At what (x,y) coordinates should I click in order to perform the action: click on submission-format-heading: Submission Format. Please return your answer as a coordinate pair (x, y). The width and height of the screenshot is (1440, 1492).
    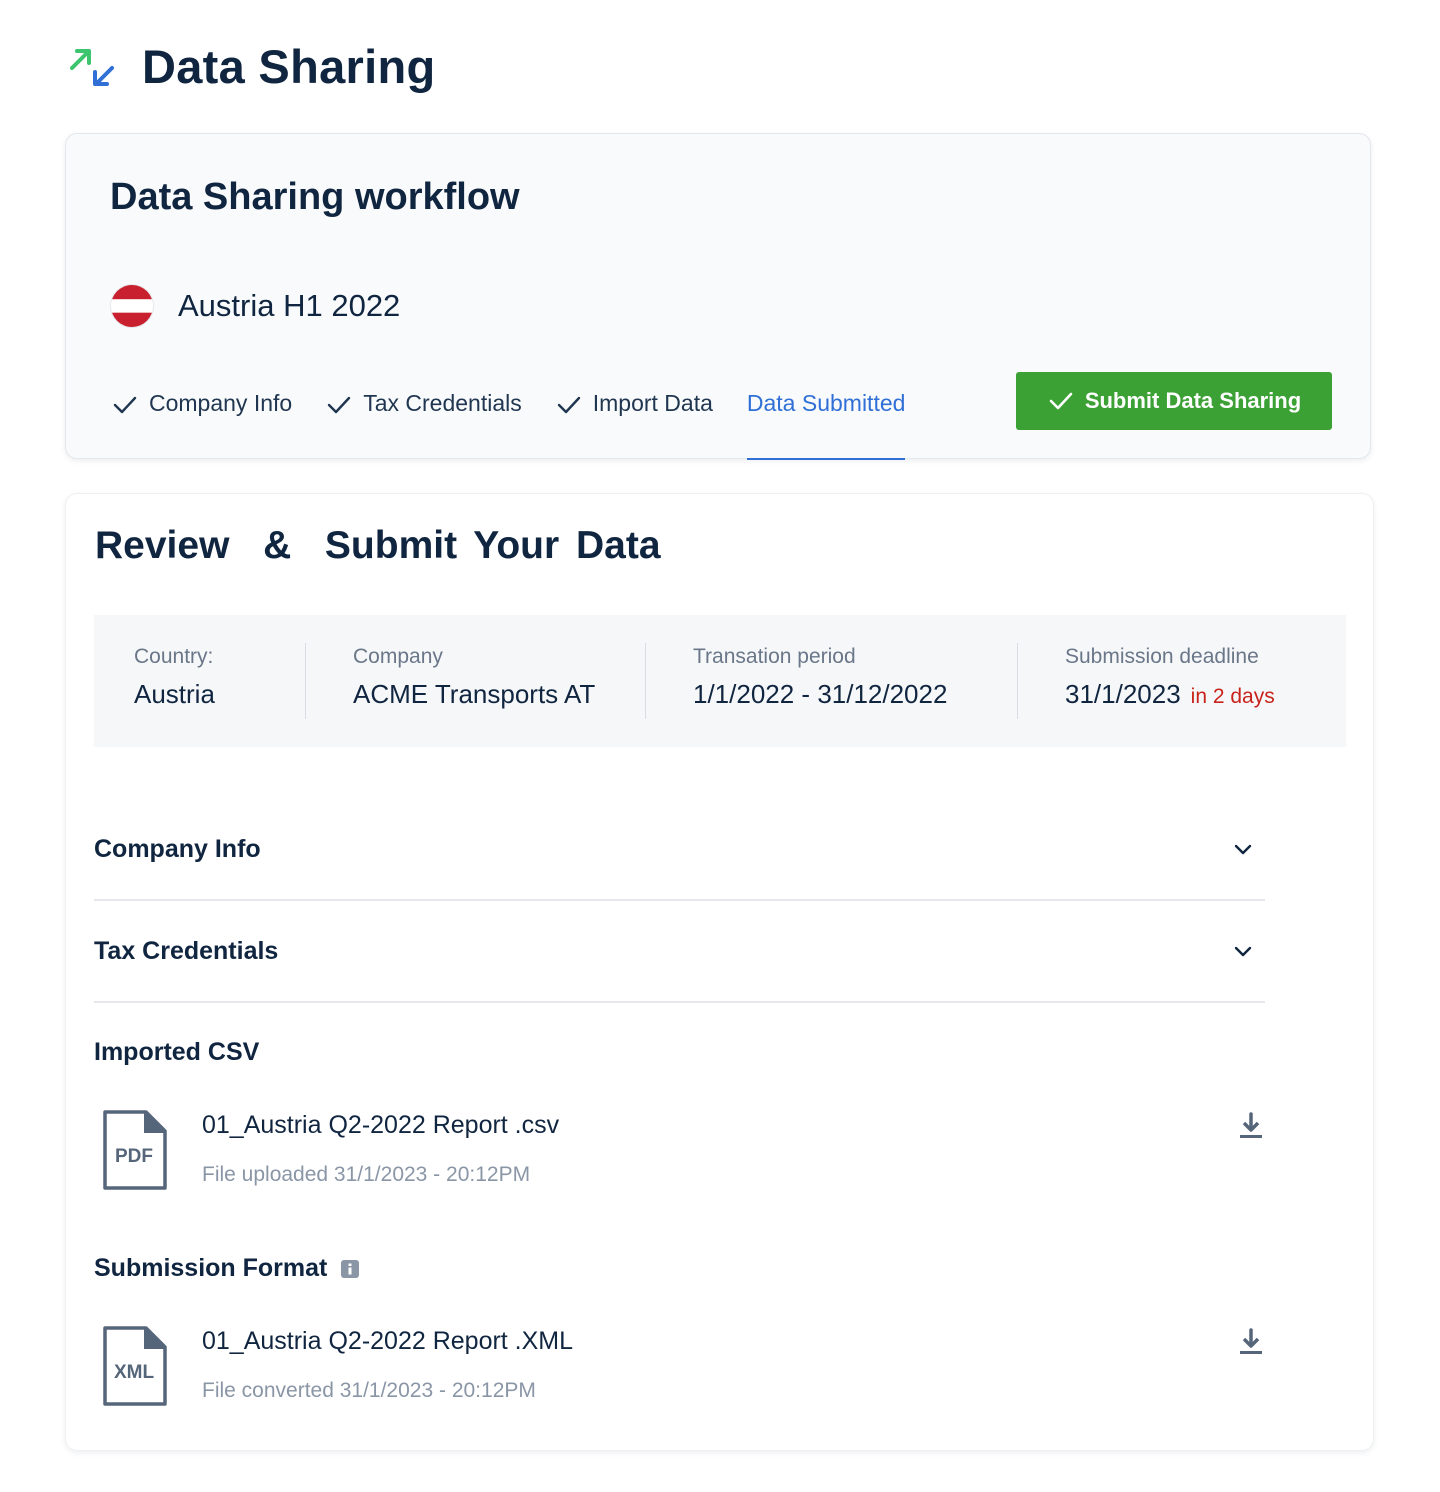
    Looking at the image, I should click on (227, 1268).